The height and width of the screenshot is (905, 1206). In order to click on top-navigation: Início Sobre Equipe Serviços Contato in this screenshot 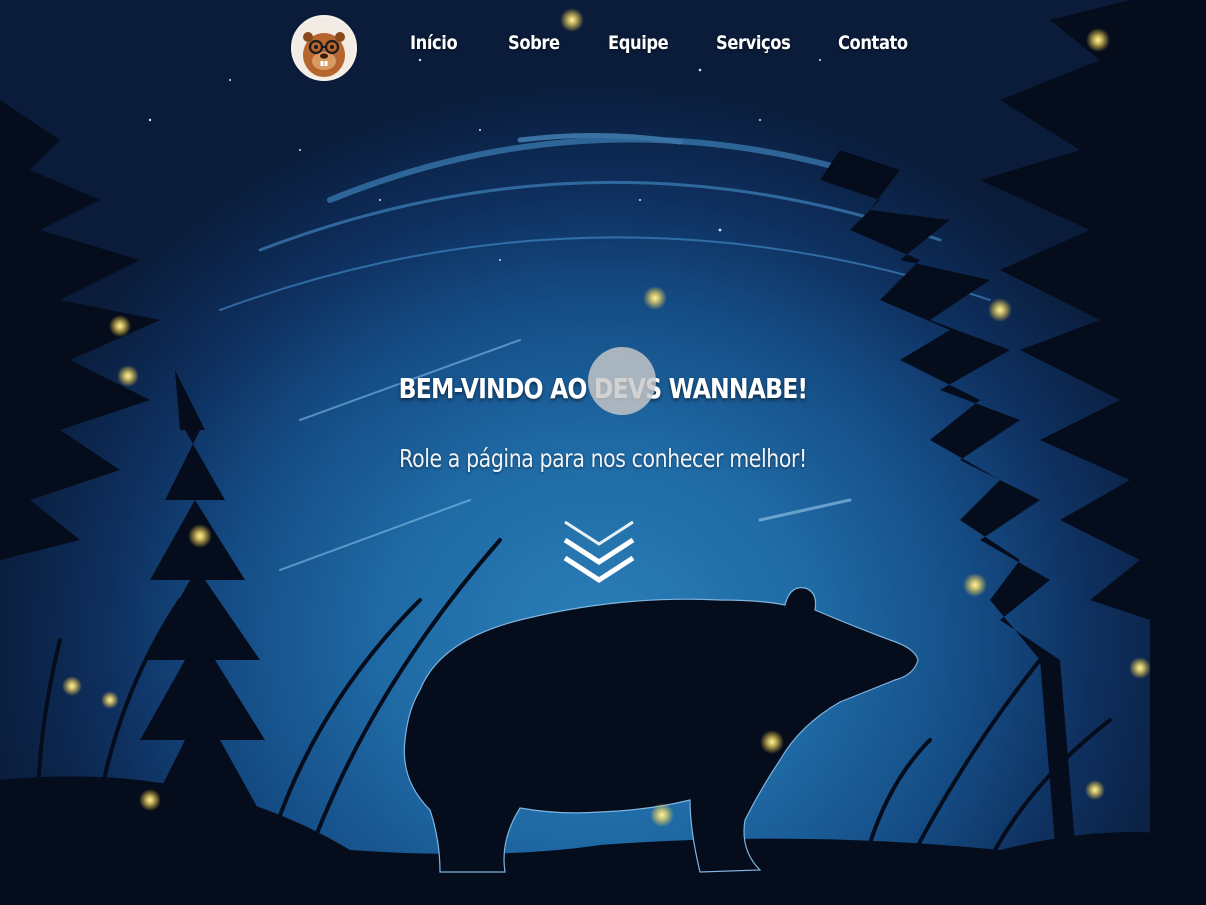, I will do `click(603, 48)`.